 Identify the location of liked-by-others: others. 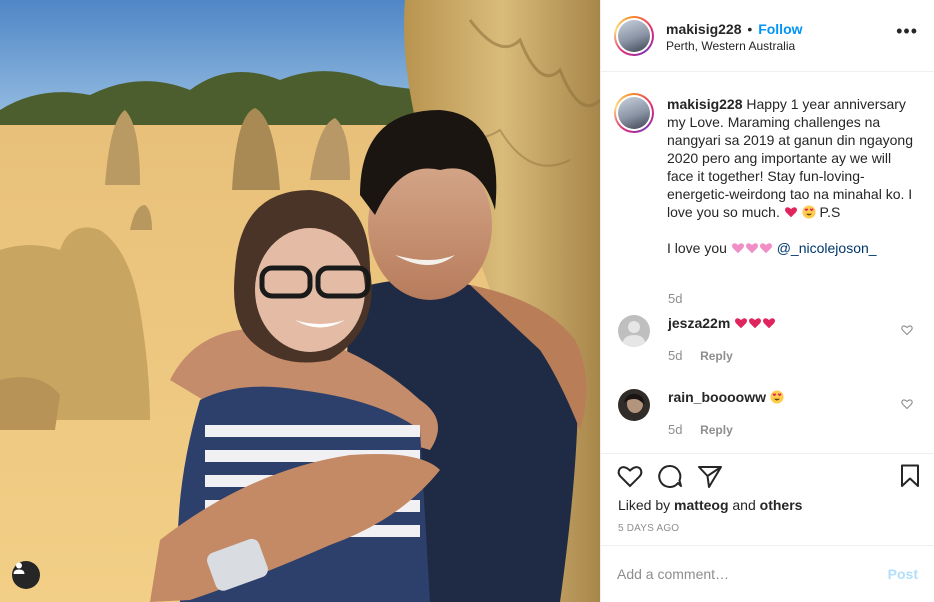
(781, 505).